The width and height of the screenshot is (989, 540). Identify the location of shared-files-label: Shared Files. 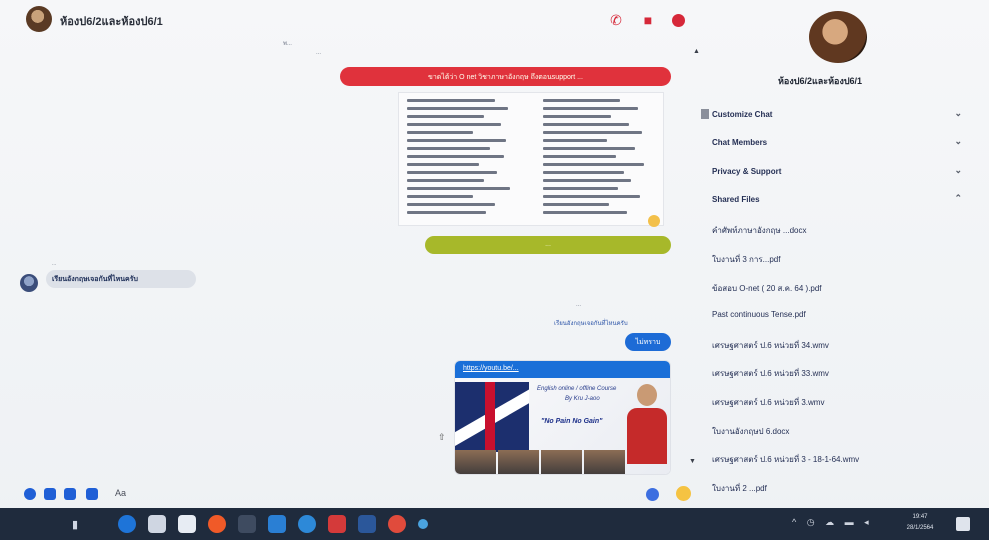
(736, 199).